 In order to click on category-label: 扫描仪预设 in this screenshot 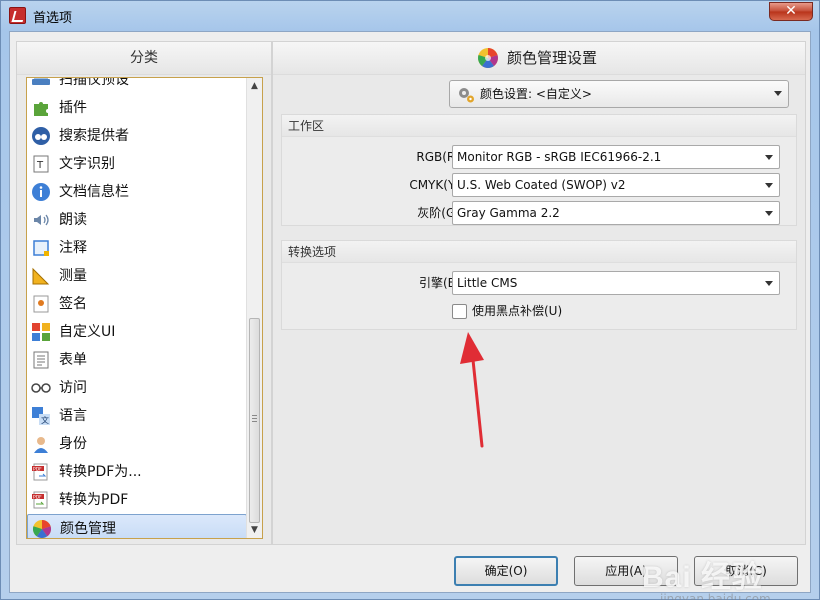, I will do `click(94, 82)`.